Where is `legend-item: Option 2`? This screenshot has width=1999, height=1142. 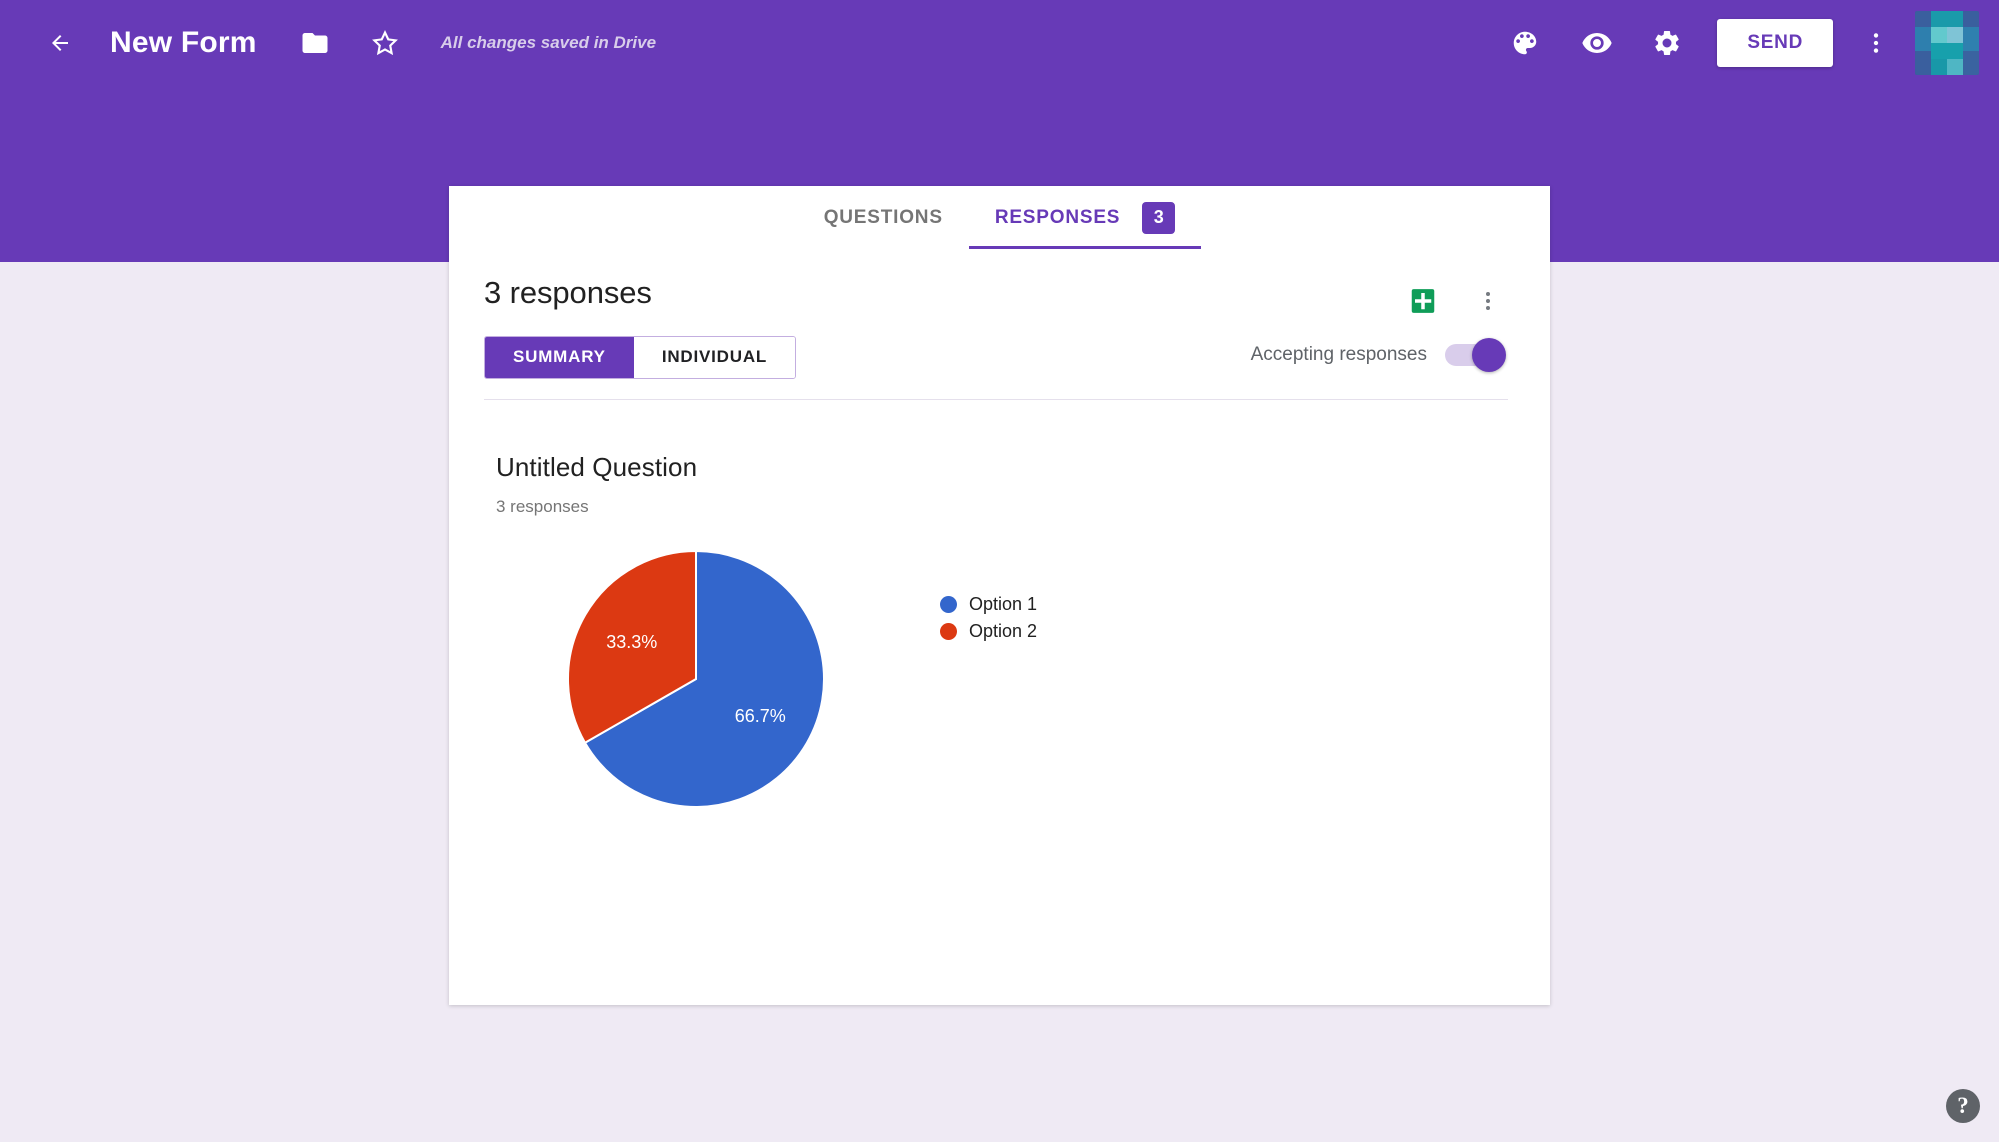 legend-item: Option 2 is located at coordinates (988, 631).